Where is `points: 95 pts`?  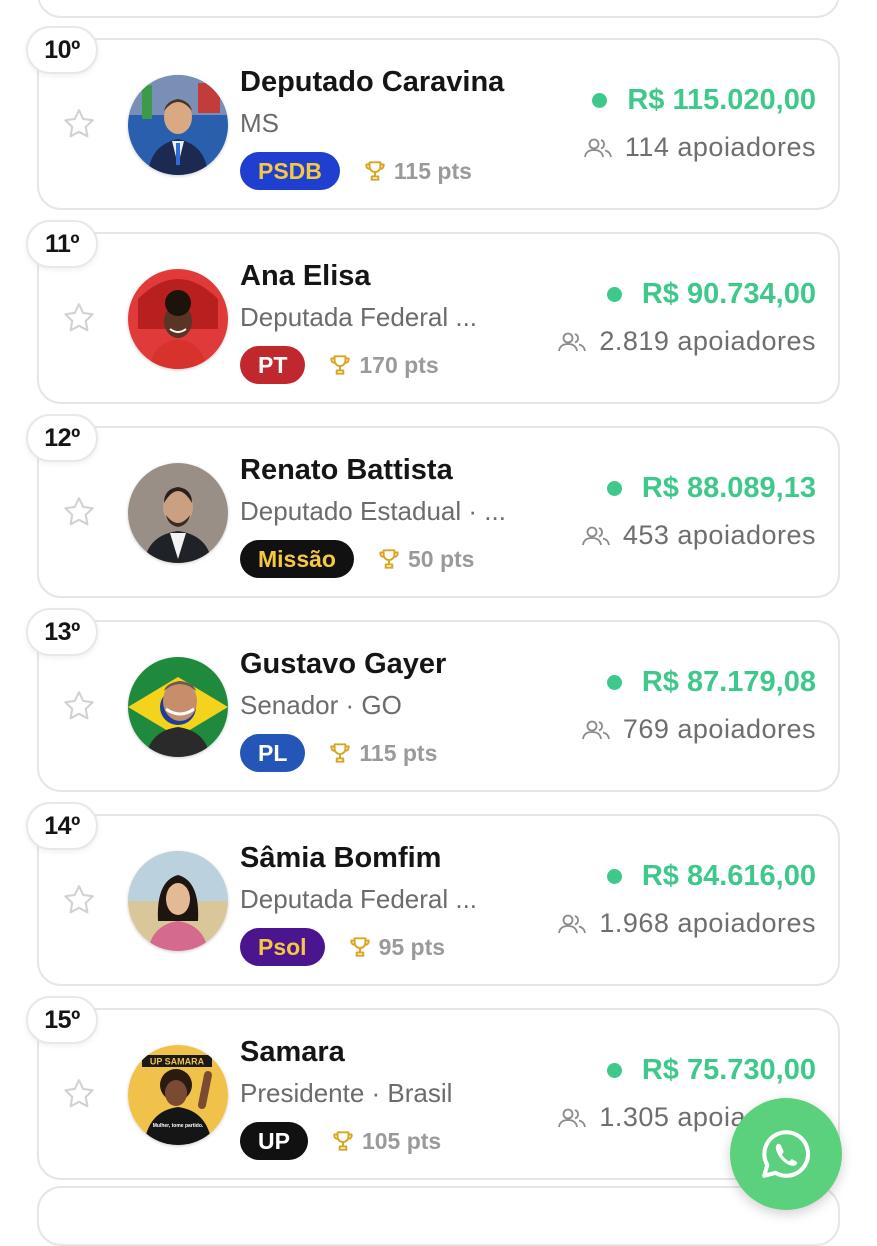
points: 95 pts is located at coordinates (396, 947).